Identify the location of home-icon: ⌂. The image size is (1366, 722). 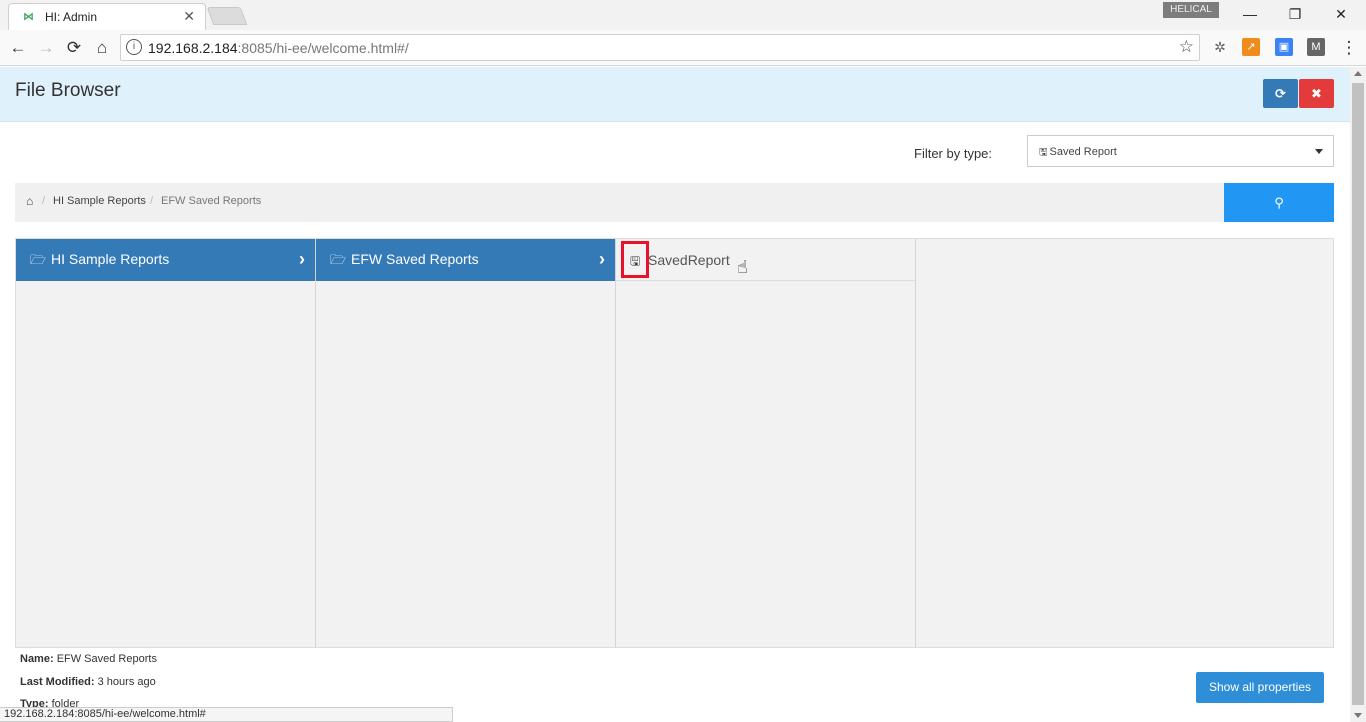
(102, 48).